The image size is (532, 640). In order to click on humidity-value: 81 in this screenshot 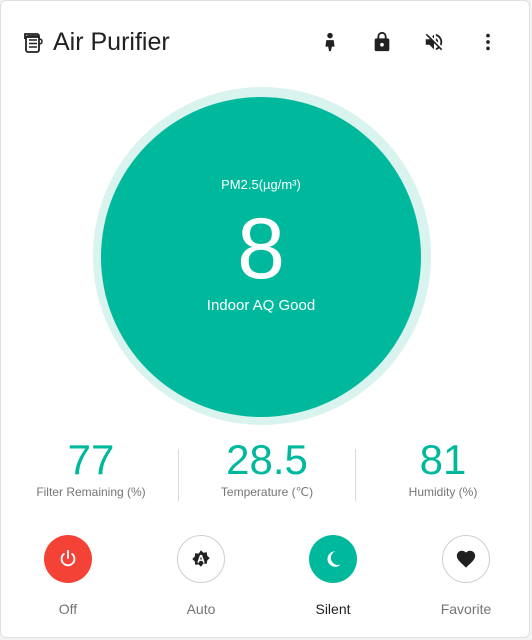, I will do `click(443, 459)`.